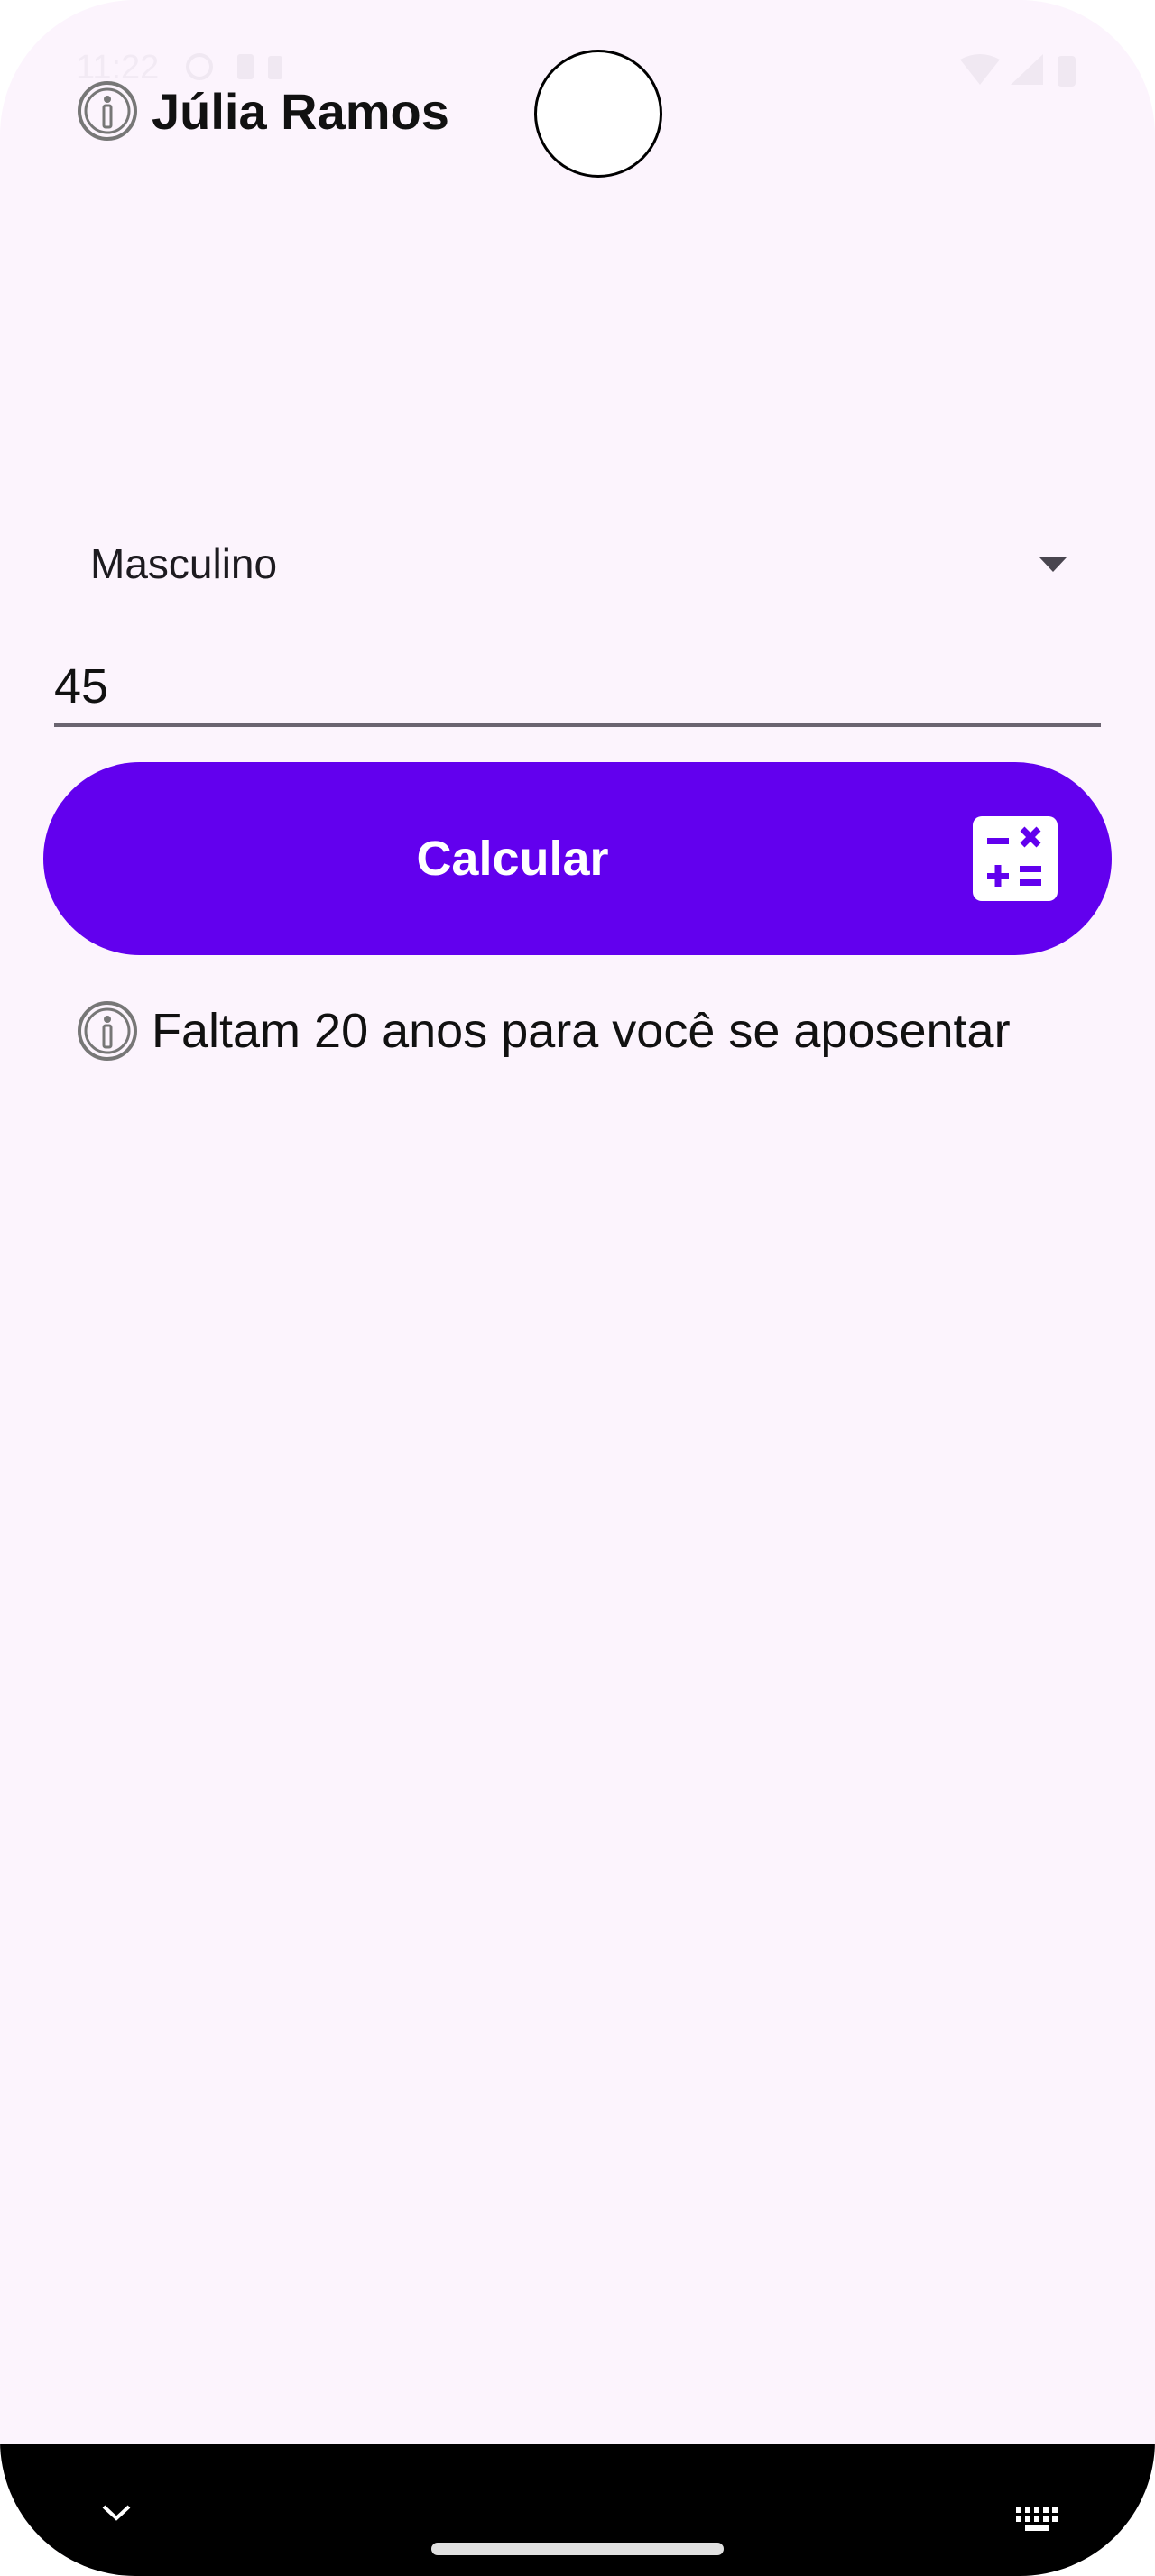 This screenshot has width=1155, height=2576. Describe the element at coordinates (1067, 71) in the screenshot. I see `battery-icon` at that location.